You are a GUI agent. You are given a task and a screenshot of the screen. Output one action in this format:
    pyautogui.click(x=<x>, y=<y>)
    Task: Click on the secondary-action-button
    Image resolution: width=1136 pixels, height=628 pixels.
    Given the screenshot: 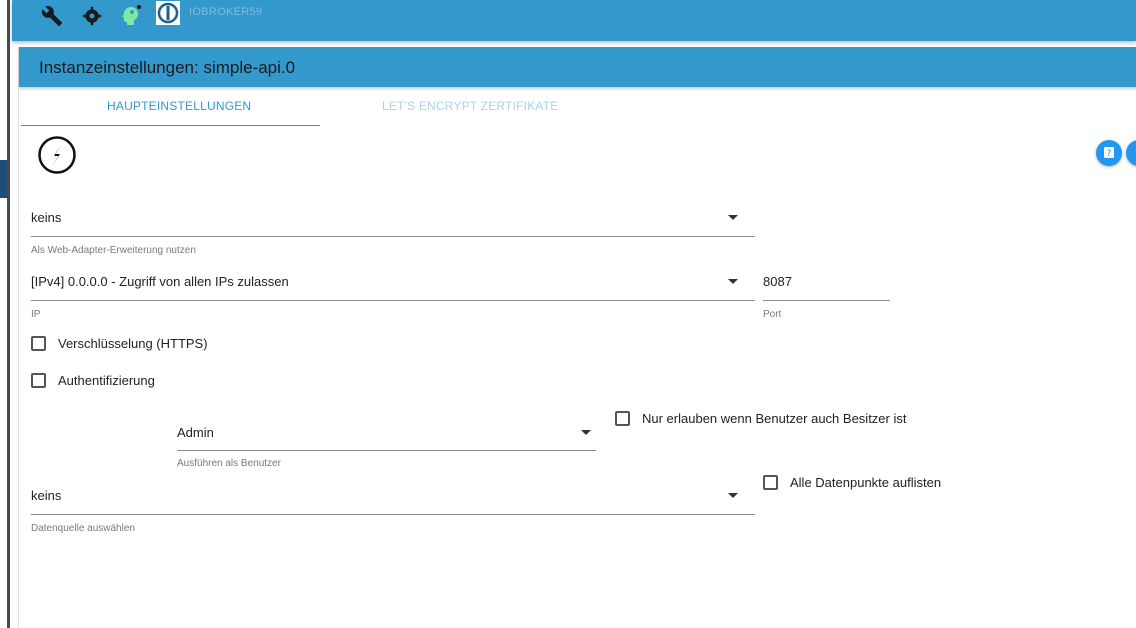 What is the action you would take?
    pyautogui.click(x=1131, y=153)
    